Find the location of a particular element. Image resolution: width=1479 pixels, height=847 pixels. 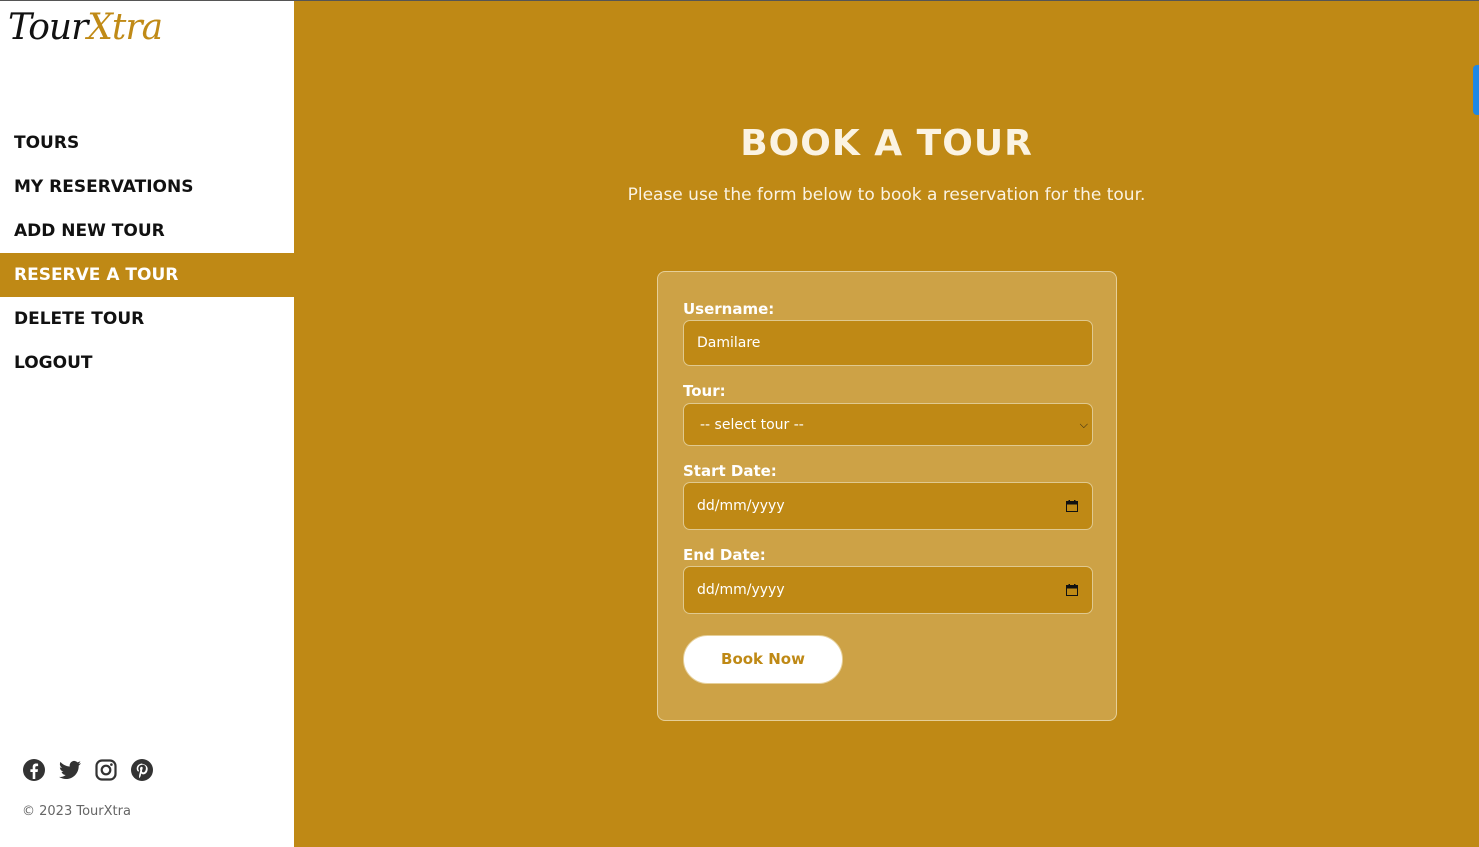

nav-item-my-reservations: MY RESERVATIONS is located at coordinates (147, 187).